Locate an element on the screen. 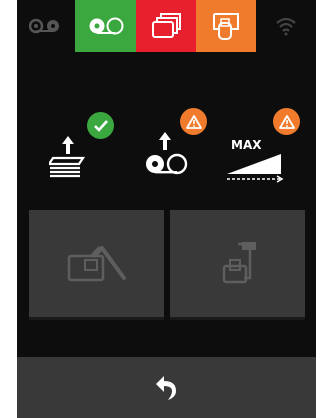 This screenshot has height=418, width=333. ink-cartridge-icon is located at coordinates (44, 26).